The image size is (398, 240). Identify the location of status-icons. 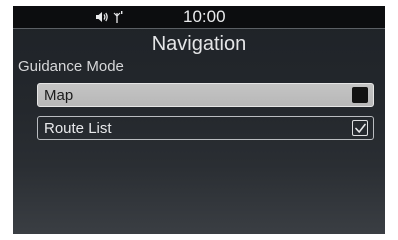
(109, 17).